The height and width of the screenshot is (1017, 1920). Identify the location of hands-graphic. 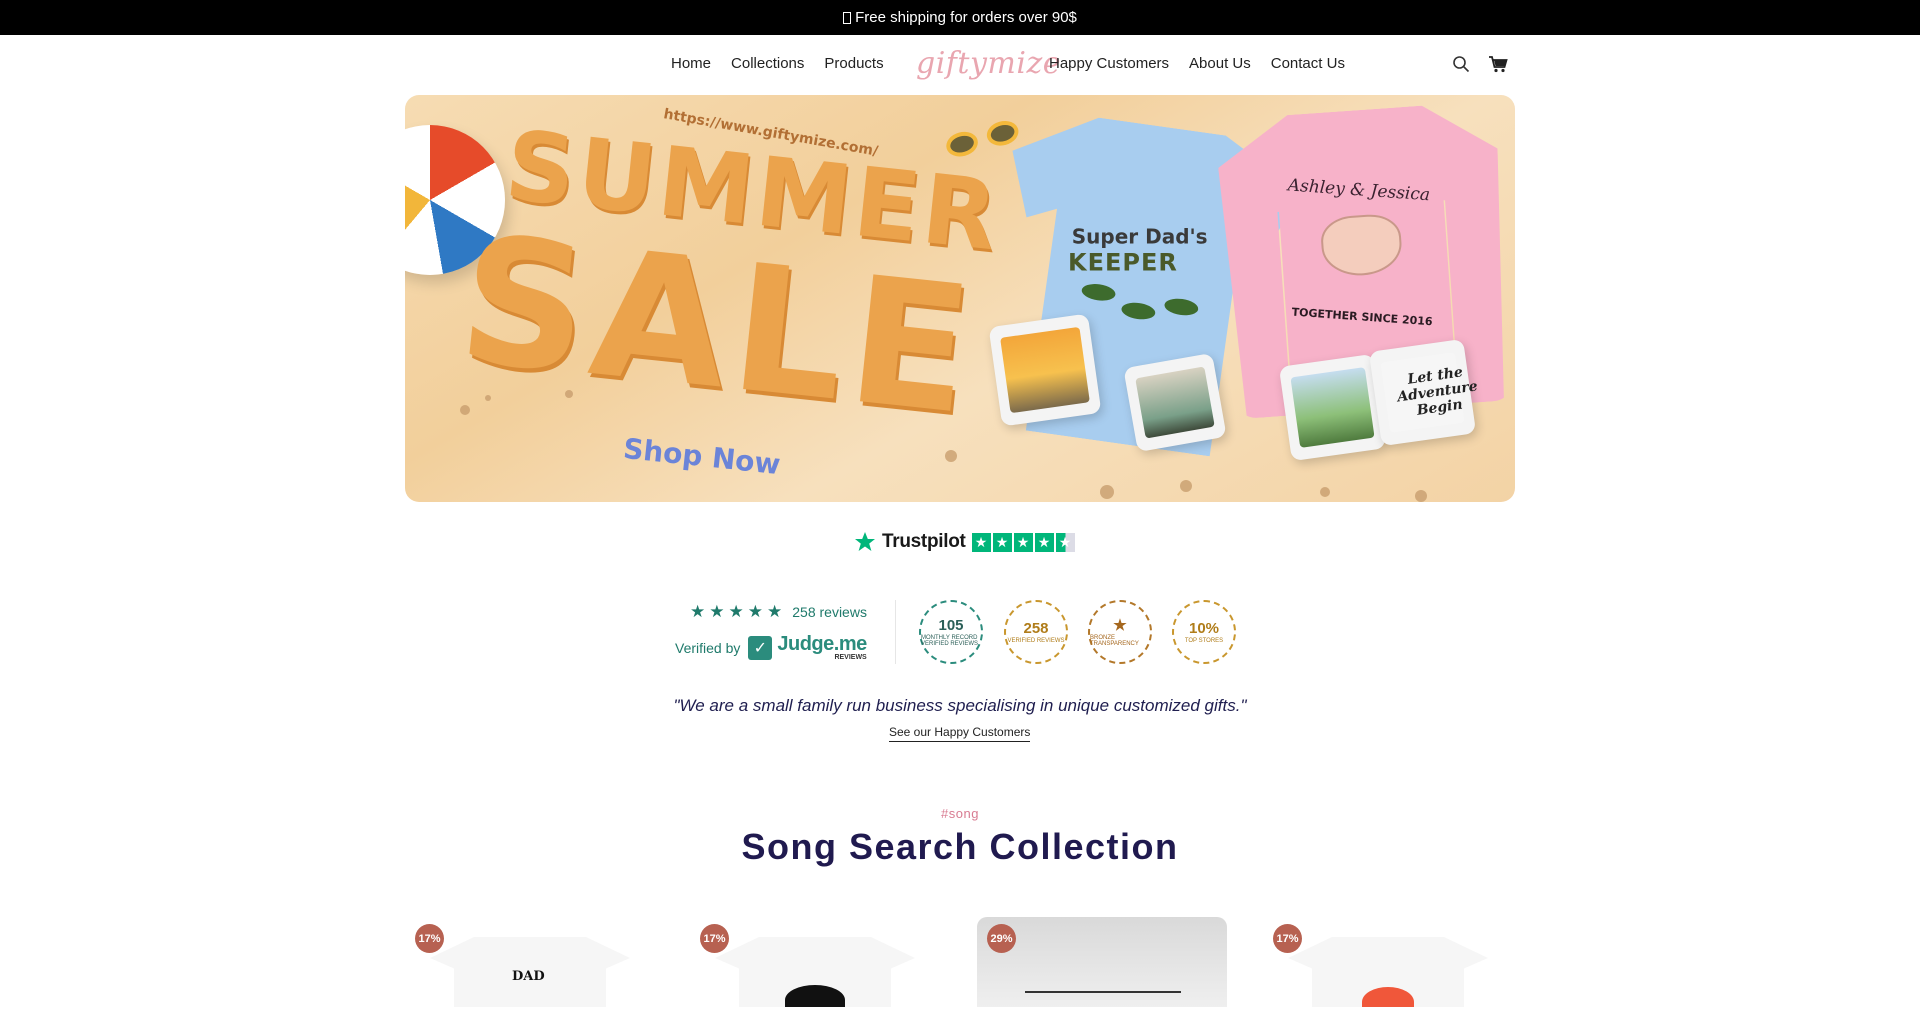
(1361, 245).